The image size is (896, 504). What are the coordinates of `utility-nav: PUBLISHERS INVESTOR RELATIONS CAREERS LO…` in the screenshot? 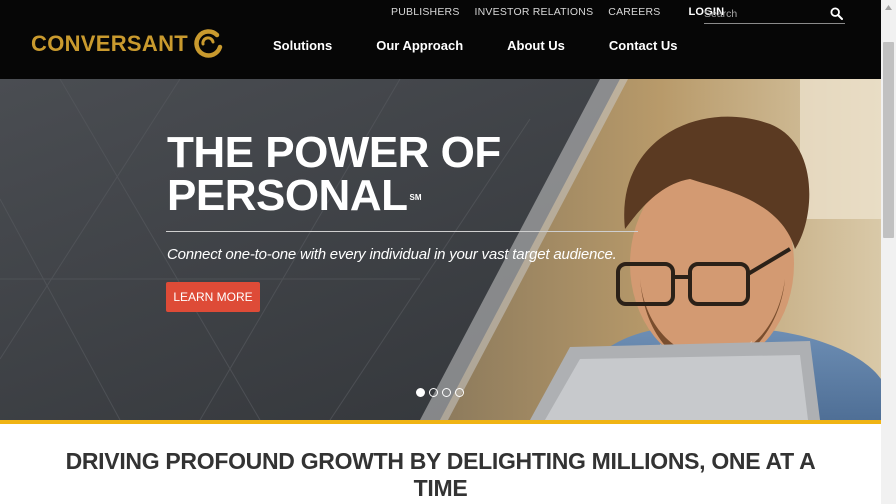 It's located at (557, 12).